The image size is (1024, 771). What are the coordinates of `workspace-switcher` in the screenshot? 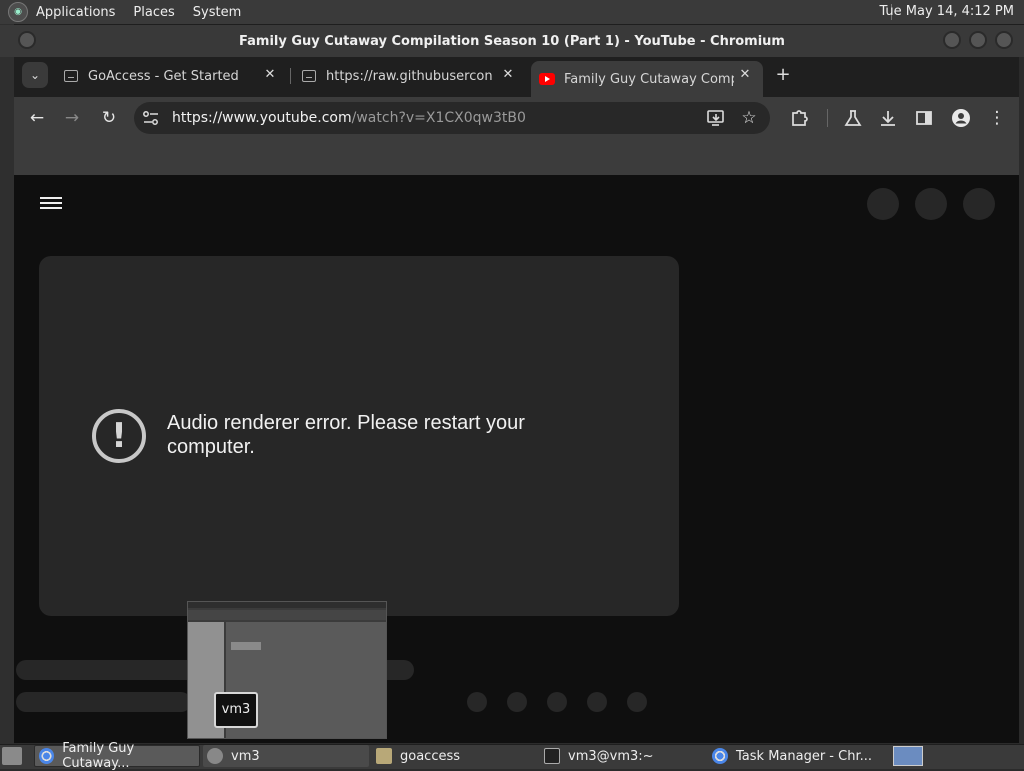 It's located at (908, 756).